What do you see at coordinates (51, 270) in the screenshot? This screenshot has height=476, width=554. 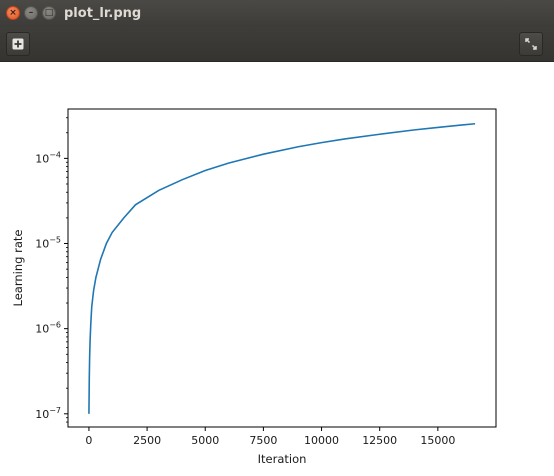 I see `y-axis: 10−710−610−510−4` at bounding box center [51, 270].